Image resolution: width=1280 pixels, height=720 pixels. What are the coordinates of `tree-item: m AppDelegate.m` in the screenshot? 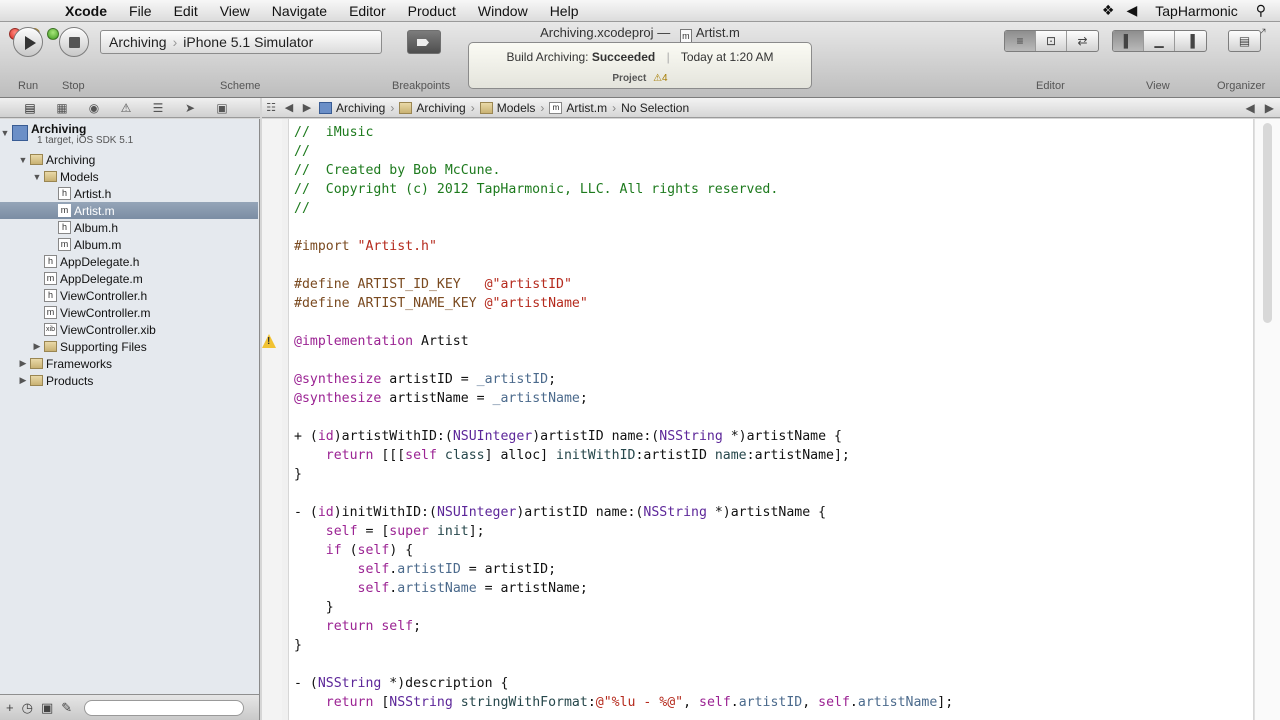 It's located at (129, 278).